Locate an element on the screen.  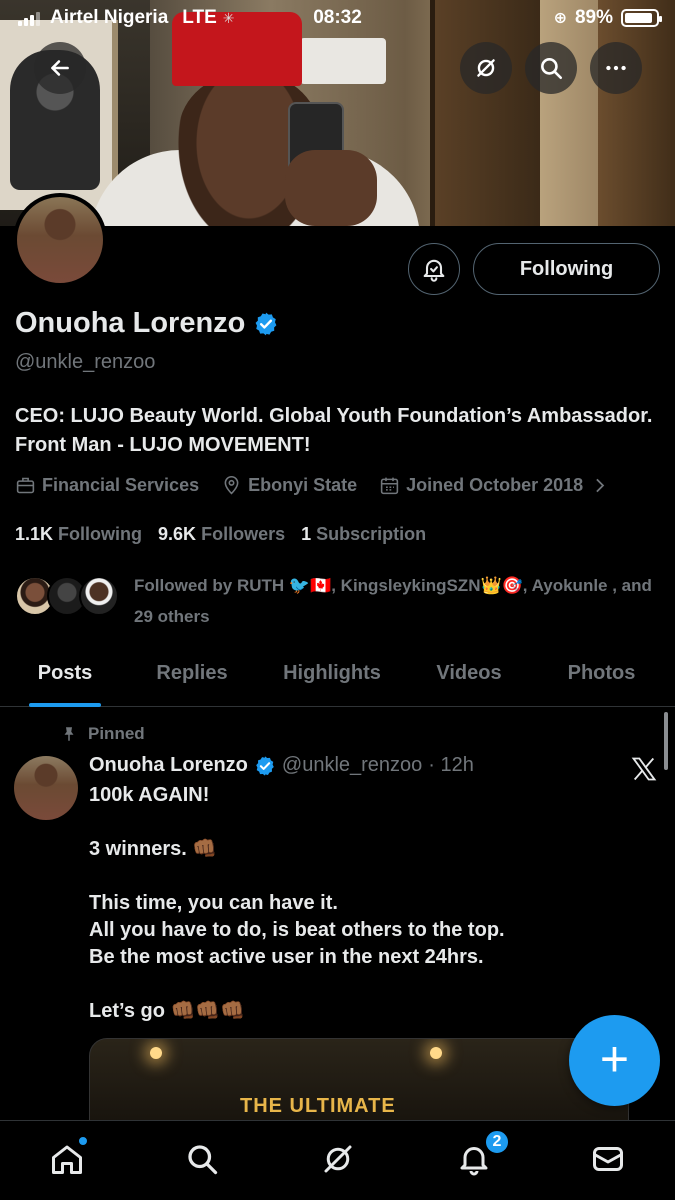
post-author-name: Onuoha Lorenzo is located at coordinates (168, 765).